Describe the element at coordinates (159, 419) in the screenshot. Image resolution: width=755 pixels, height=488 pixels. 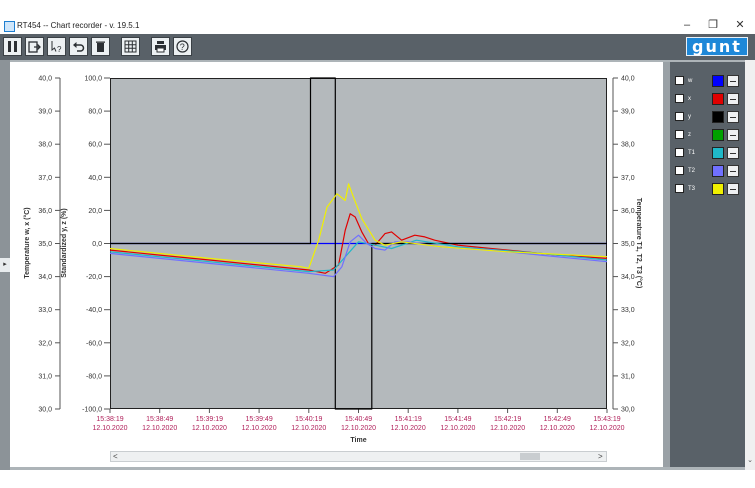
I see `time-tick-label: 15:38:49` at that location.